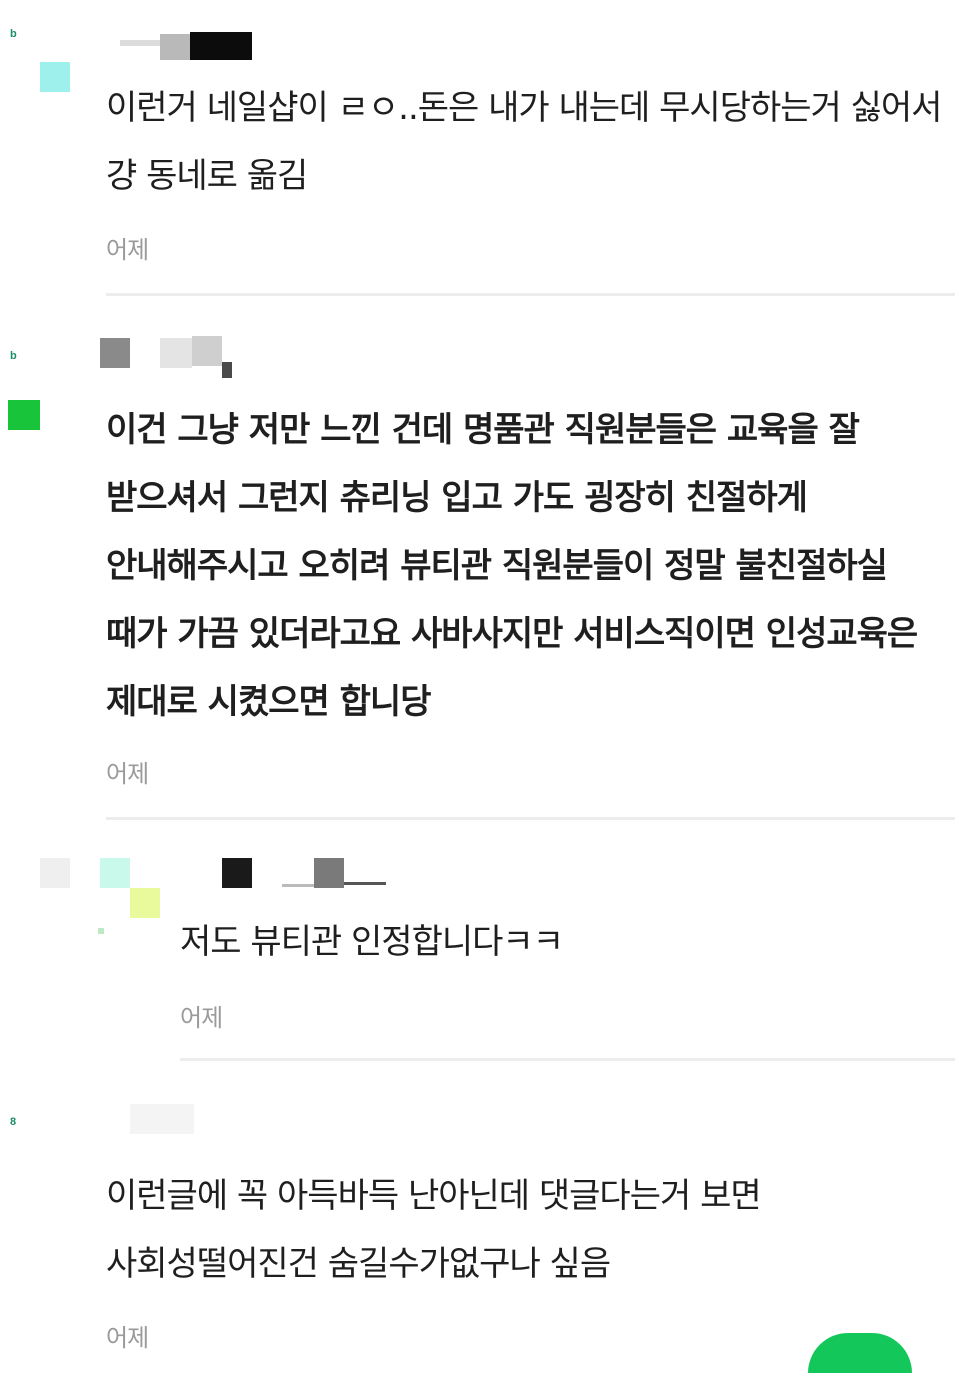  I want to click on reply-text: 저도 뷰티관 인정합니다ㅋㅋ, so click(372, 942).